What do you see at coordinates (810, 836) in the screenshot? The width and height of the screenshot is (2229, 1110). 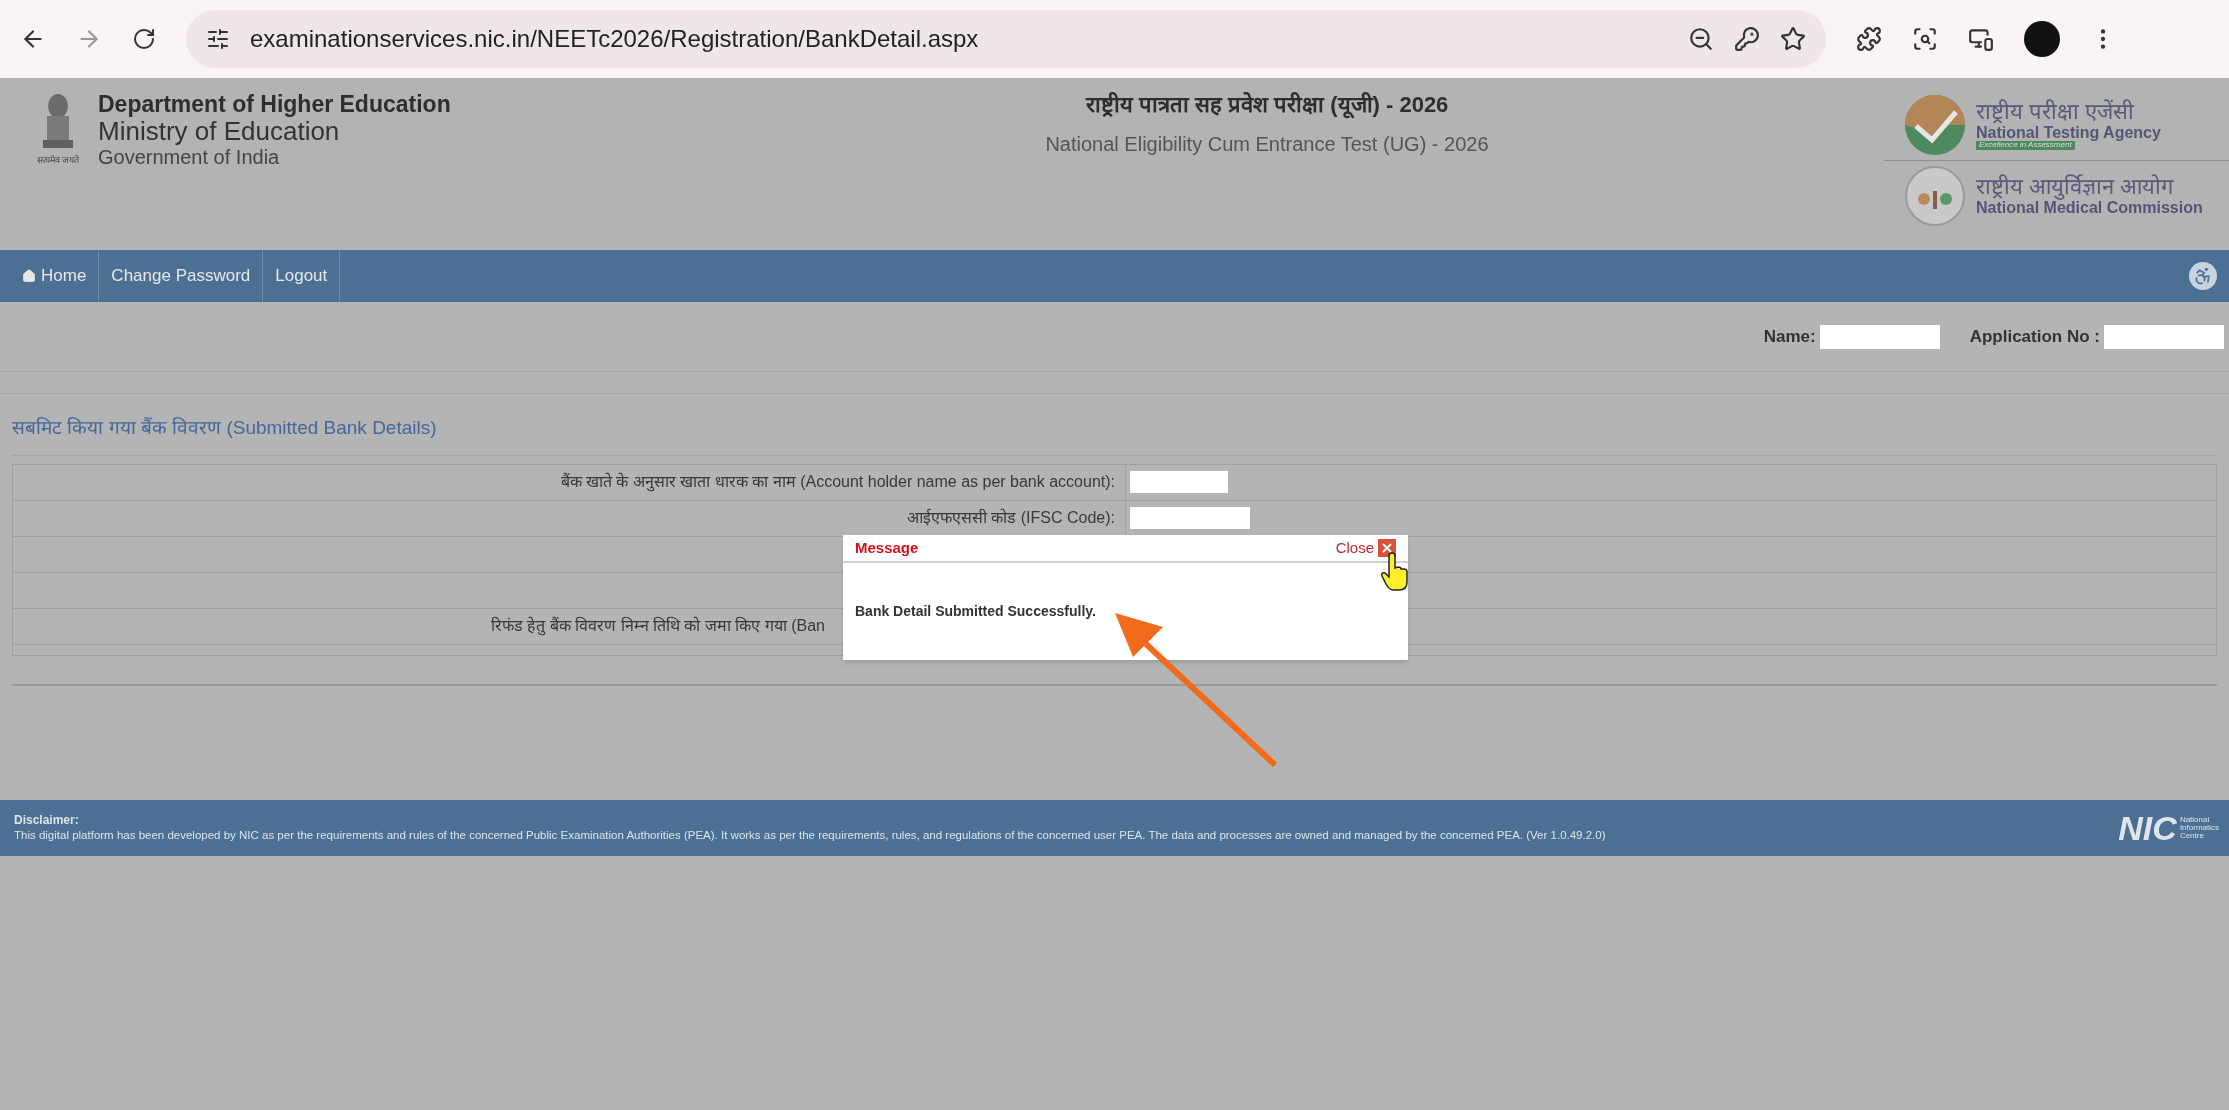 I see `disclaimer-text: This digital platform has been developed by NIC as per the requirements and rules of the concerned Public Examination Authorities (PEA). It works as per the requirements, rules, and regulations of the concerned user PEA. The data and processes are owned and managed by the concerned PEA. (Ver 1.0.49.2.0)` at bounding box center [810, 836].